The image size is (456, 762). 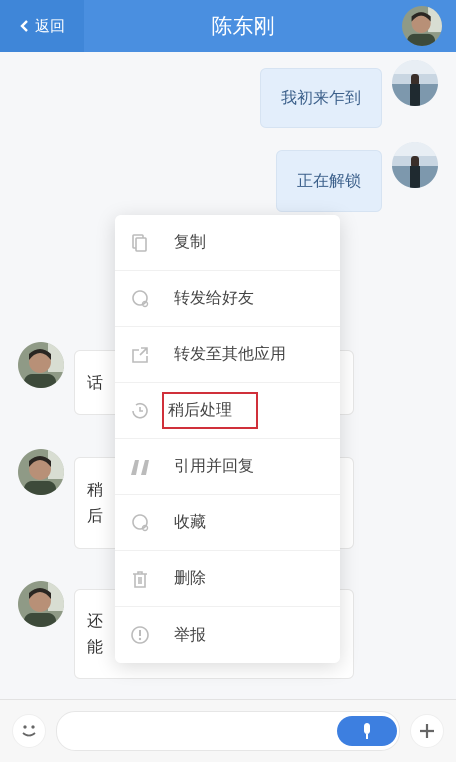 What do you see at coordinates (140, 578) in the screenshot?
I see `trash-icon` at bounding box center [140, 578].